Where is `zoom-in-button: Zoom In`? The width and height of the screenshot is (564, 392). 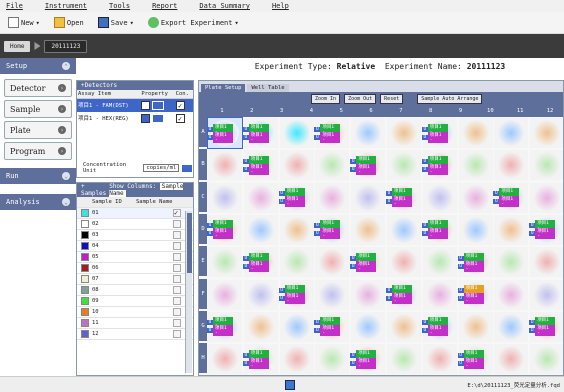 zoom-in-button: Zoom In is located at coordinates (326, 99).